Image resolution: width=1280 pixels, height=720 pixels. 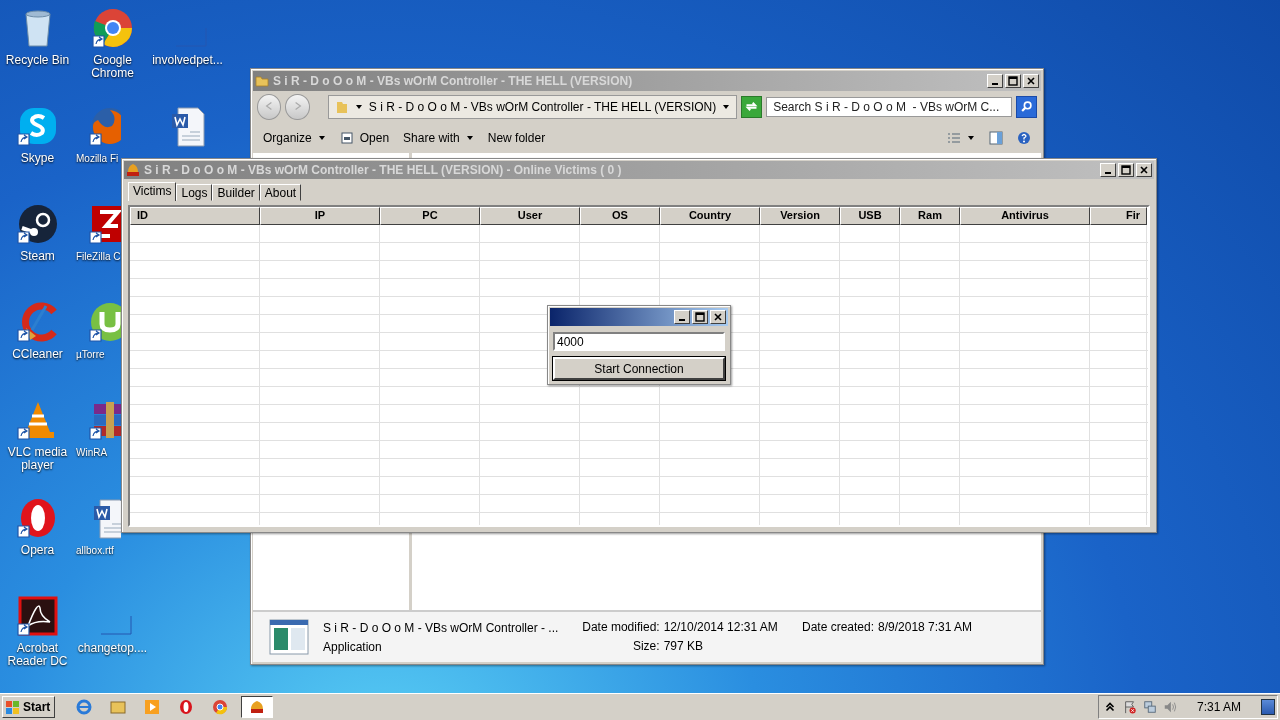 I want to click on file-type: Application, so click(x=353, y=646).